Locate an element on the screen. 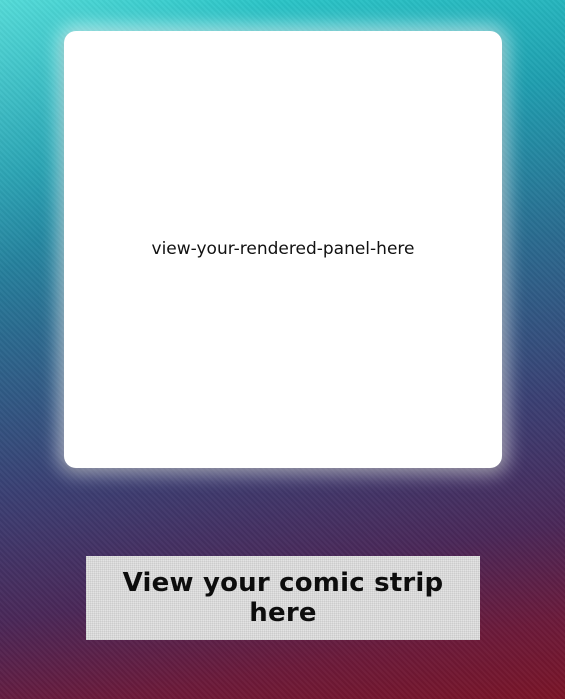 The width and height of the screenshot is (565, 699). view-comic-strip-label: View your comic strip here is located at coordinates (283, 598).